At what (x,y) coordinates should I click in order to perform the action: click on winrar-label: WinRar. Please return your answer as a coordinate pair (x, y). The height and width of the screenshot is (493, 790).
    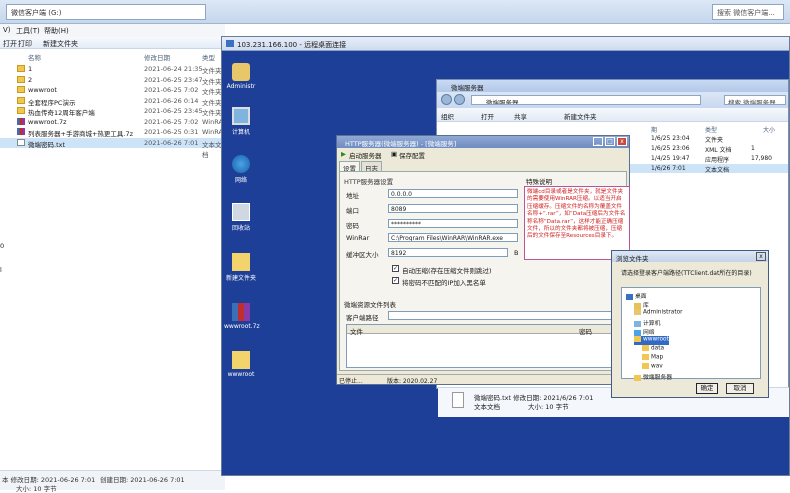
    Looking at the image, I should click on (358, 238).